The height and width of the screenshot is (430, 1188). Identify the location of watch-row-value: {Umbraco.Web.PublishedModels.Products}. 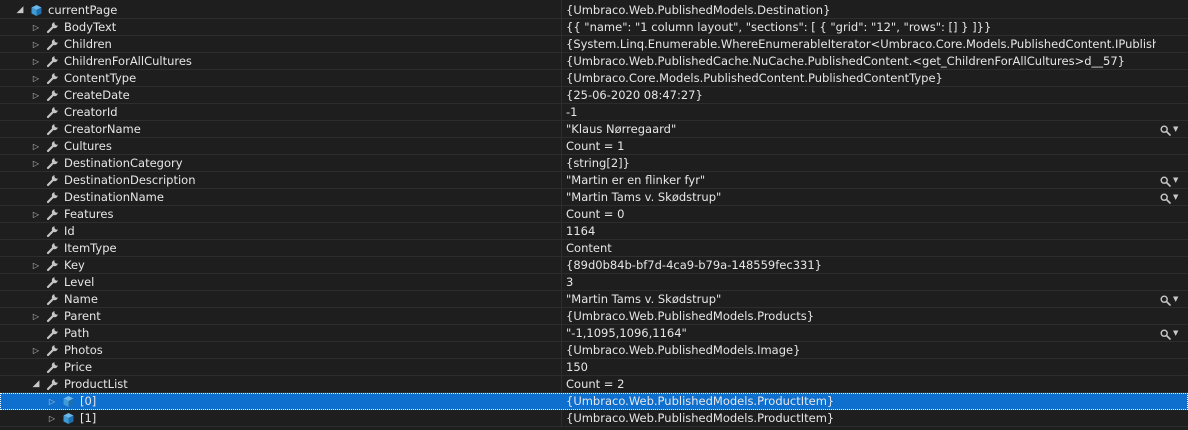
(861, 316).